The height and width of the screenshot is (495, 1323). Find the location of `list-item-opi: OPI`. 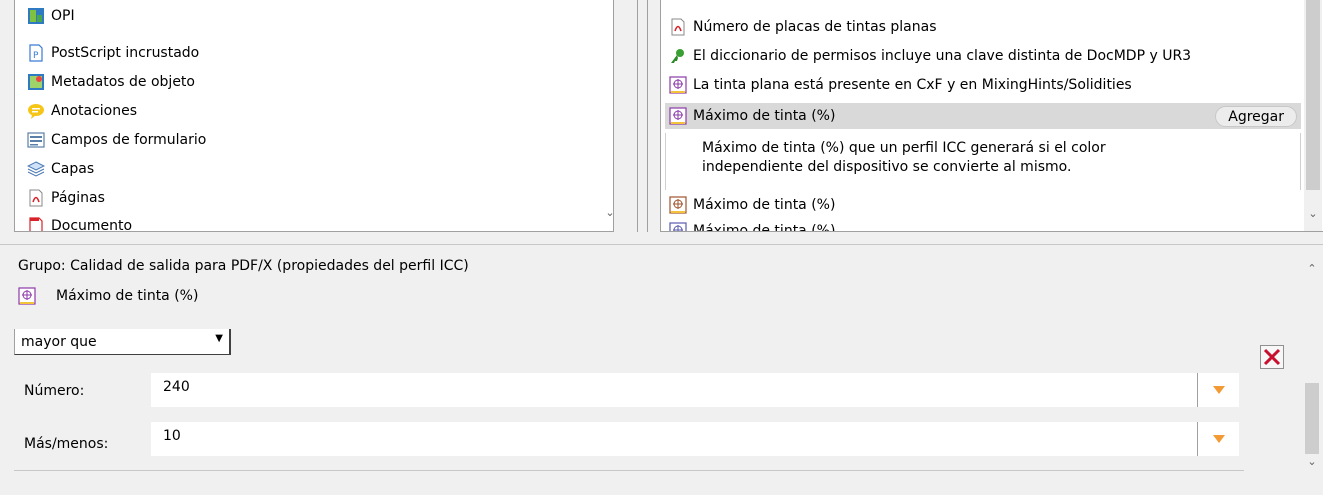

list-item-opi: OPI is located at coordinates (51, 16).